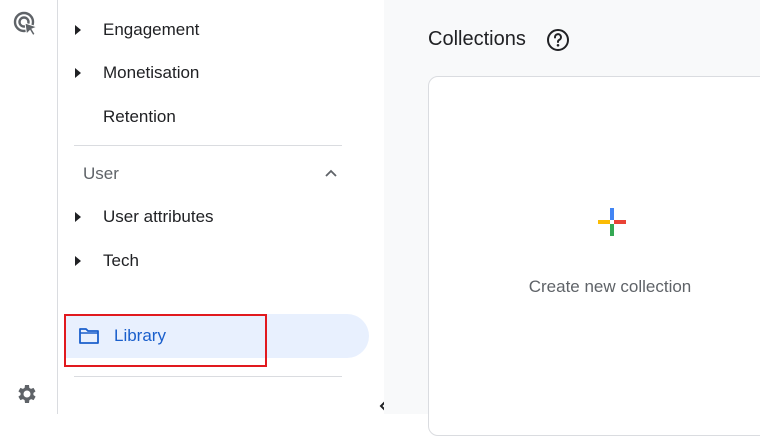 This screenshot has height=436, width=760. Describe the element at coordinates (610, 286) in the screenshot. I see `create-collection-label: Create new collection` at that location.